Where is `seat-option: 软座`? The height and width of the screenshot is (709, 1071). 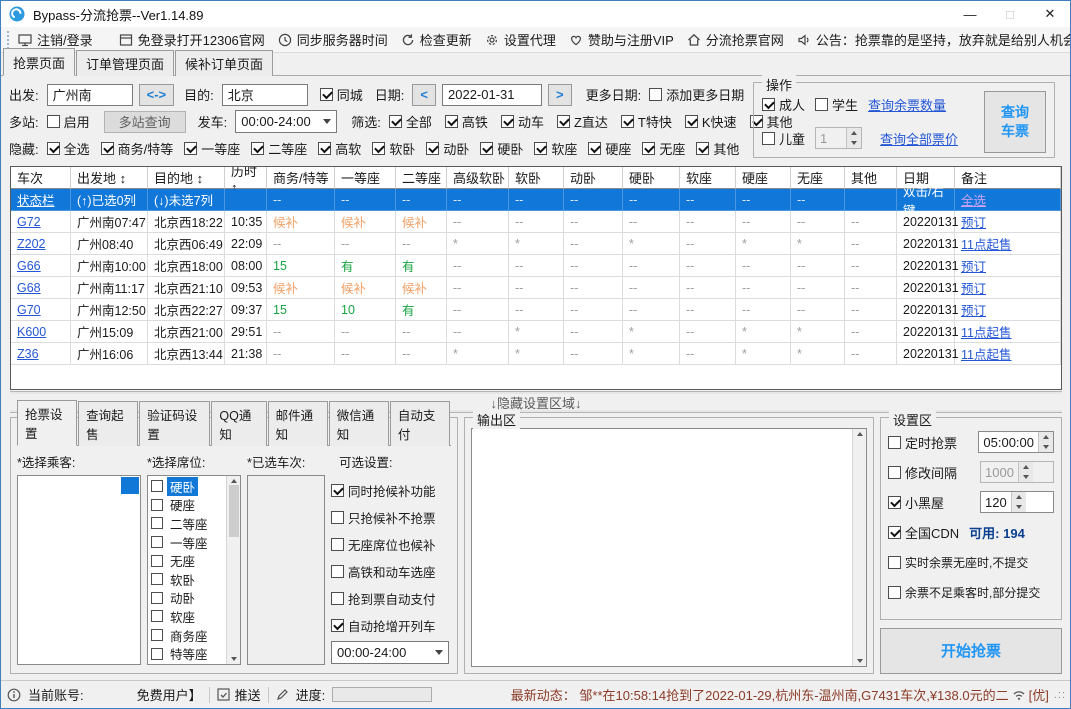 seat-option: 软座 is located at coordinates (187, 616).